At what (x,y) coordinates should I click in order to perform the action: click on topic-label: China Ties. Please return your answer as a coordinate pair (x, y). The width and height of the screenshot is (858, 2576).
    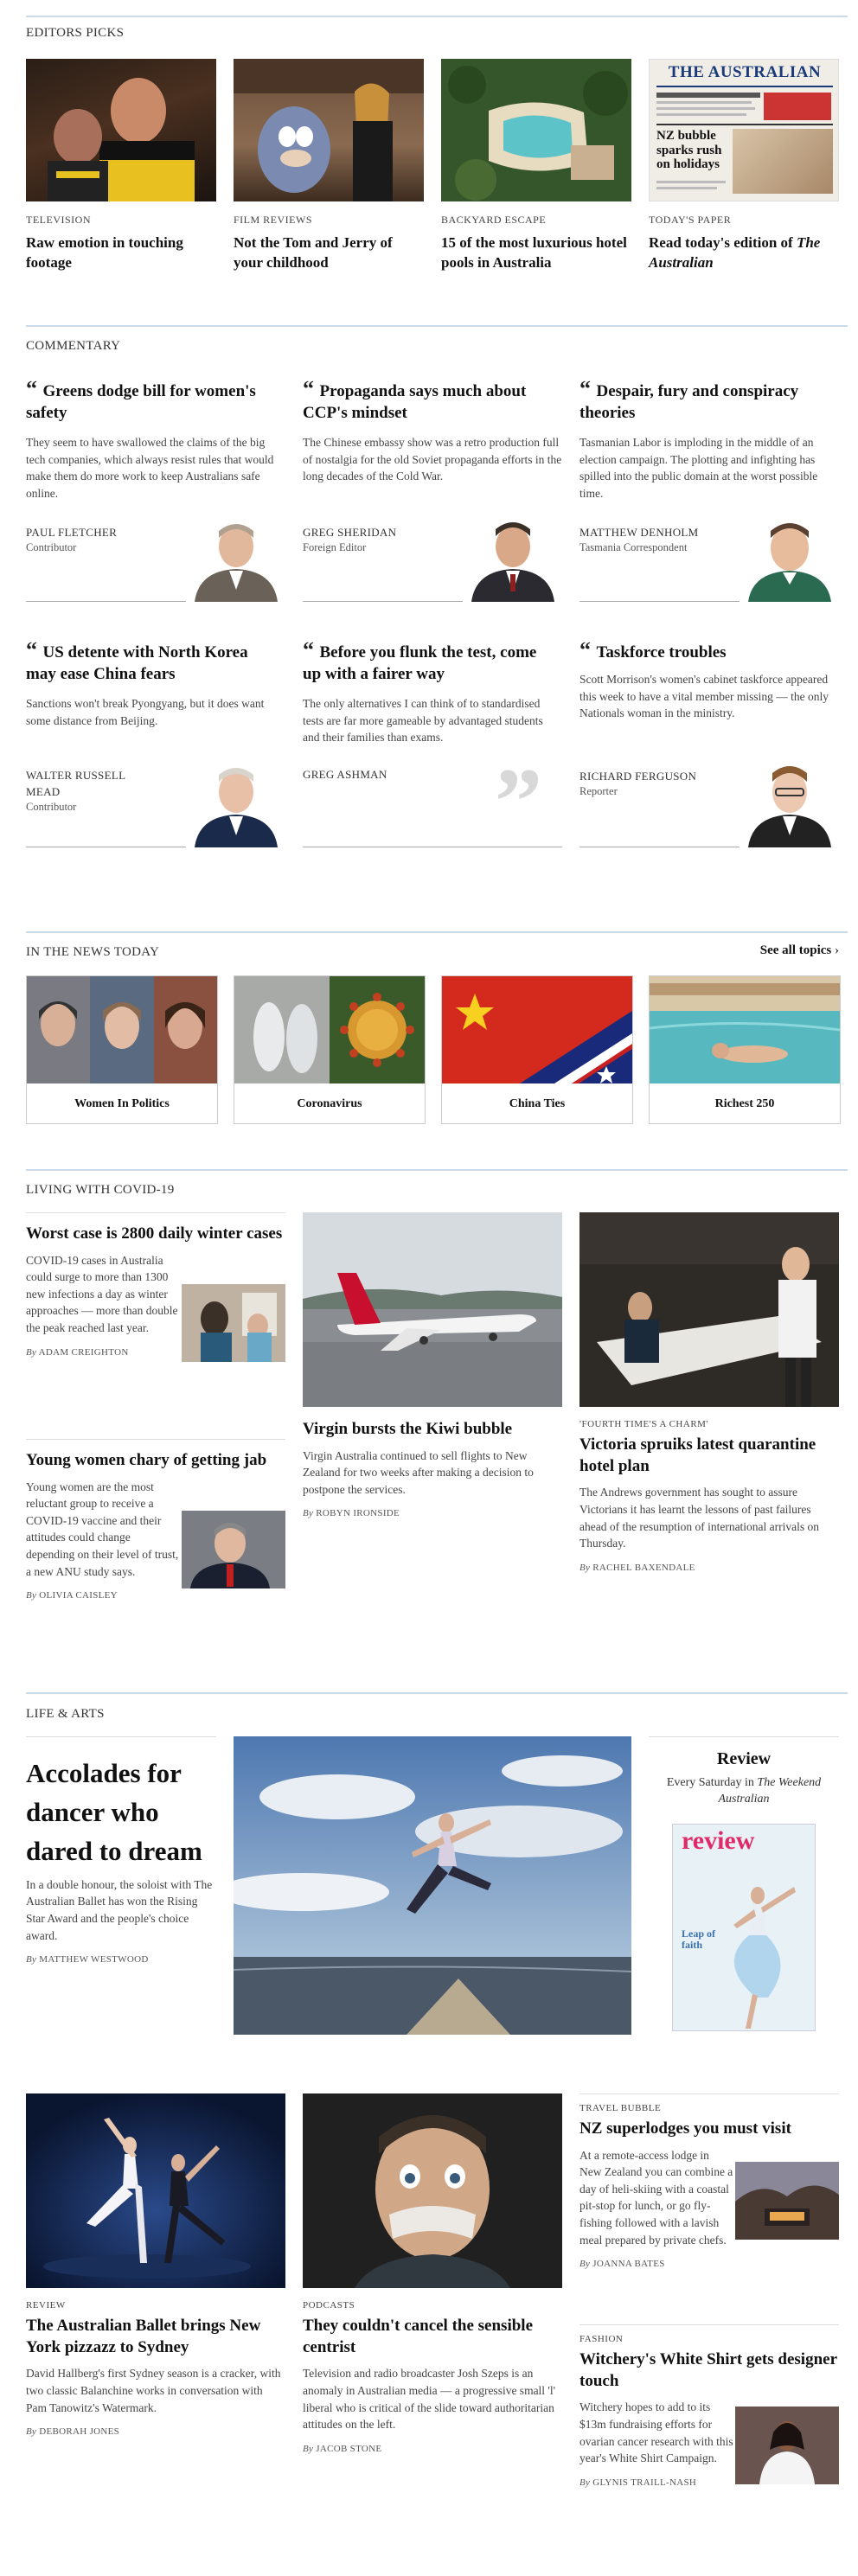
    Looking at the image, I should click on (537, 1104).